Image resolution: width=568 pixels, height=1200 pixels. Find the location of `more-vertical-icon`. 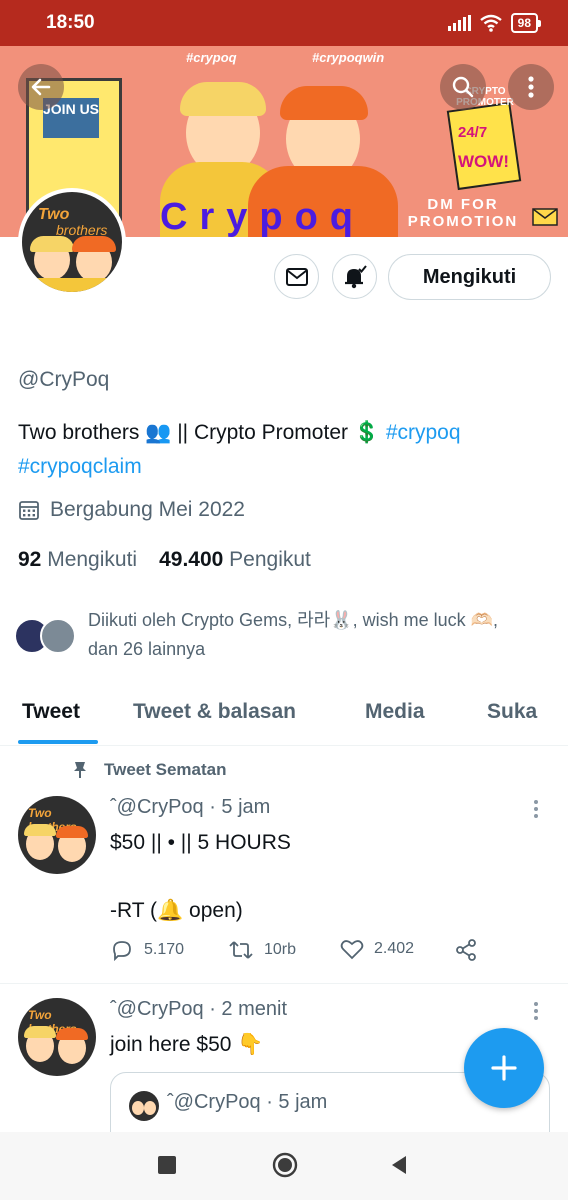

more-vertical-icon is located at coordinates (531, 87).